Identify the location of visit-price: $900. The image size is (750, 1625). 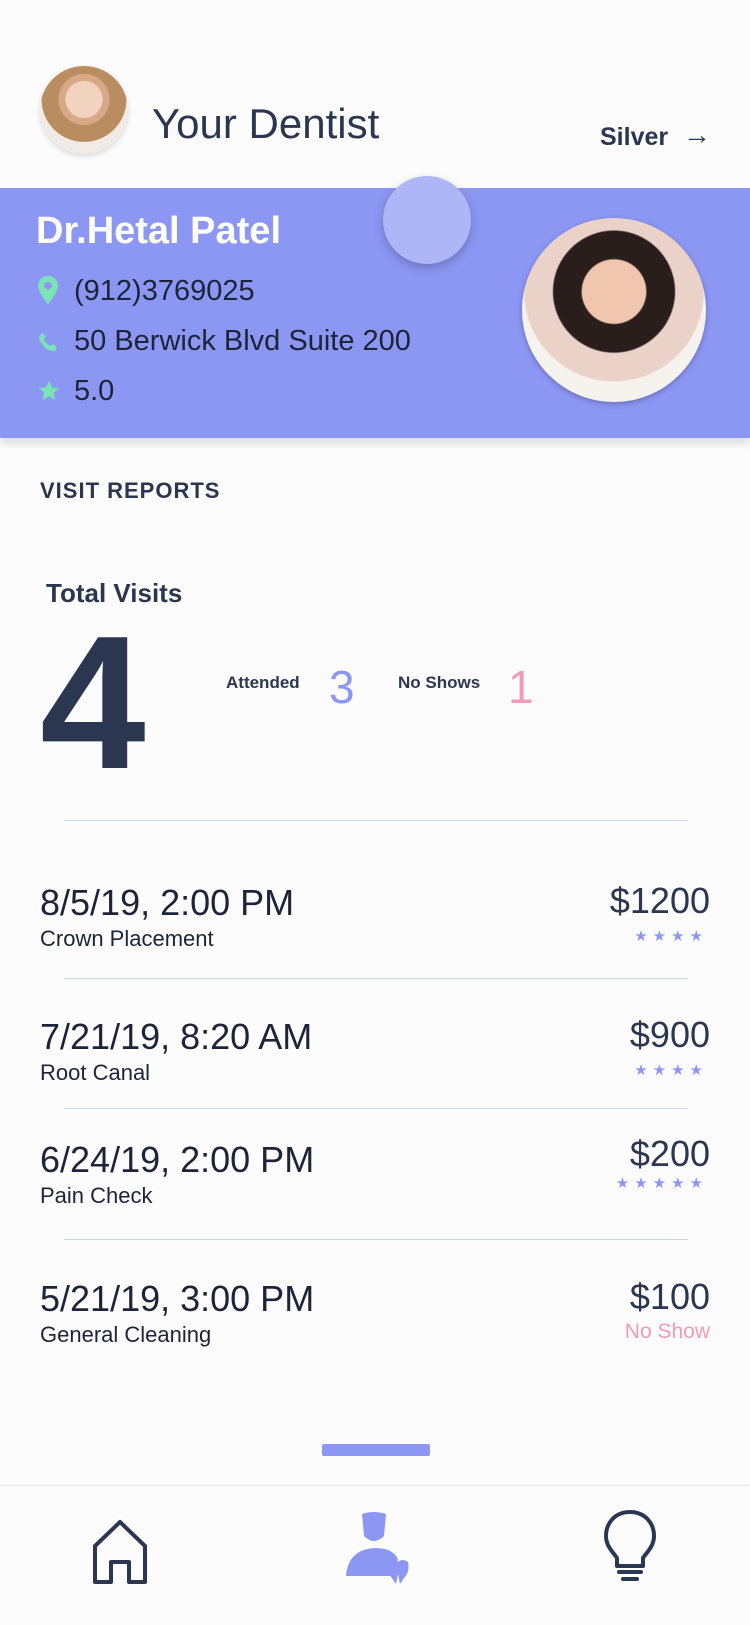
(669, 1034).